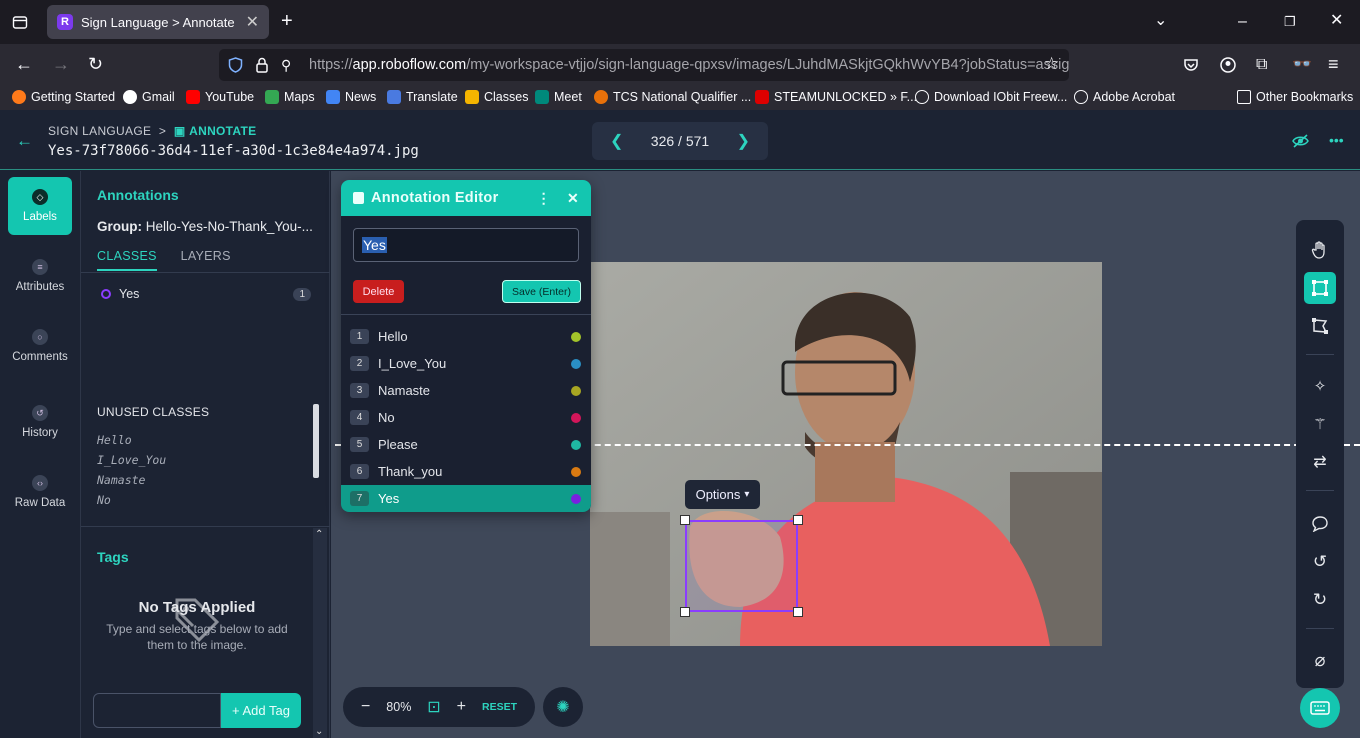  I want to click on bookmark-news: News, so click(351, 97).